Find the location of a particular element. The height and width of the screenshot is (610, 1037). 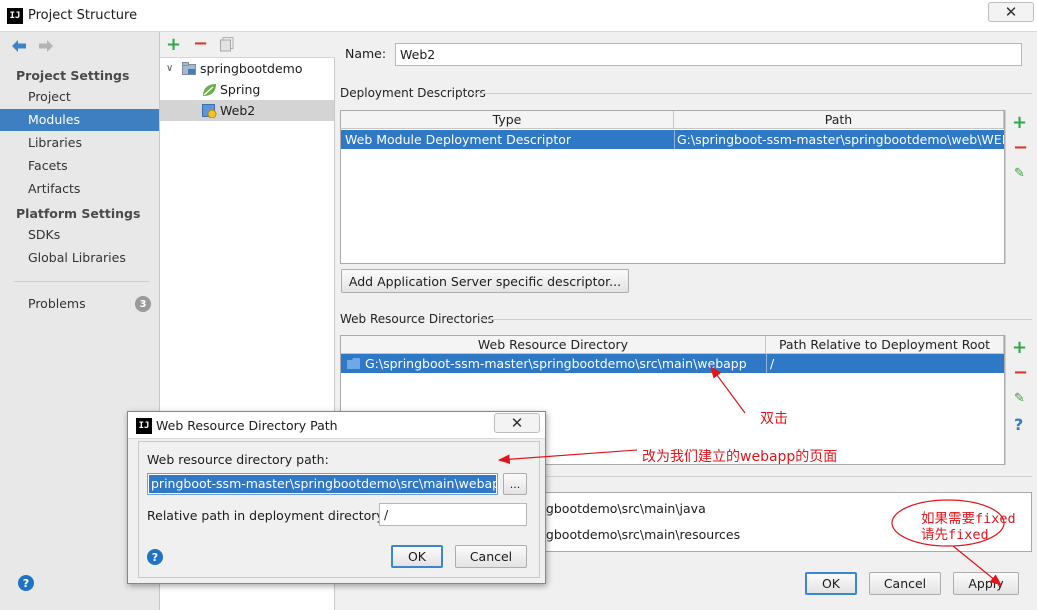

annotation-double-click: 双击 is located at coordinates (774, 419).